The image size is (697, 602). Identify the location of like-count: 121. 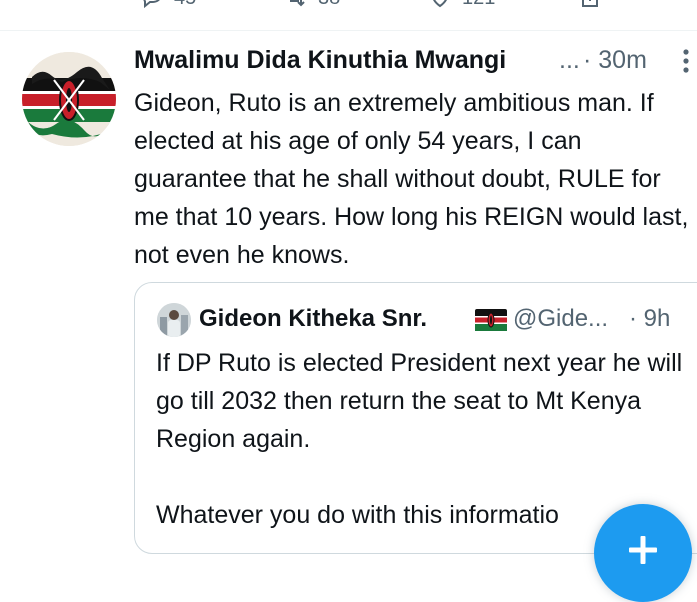
(478, 5).